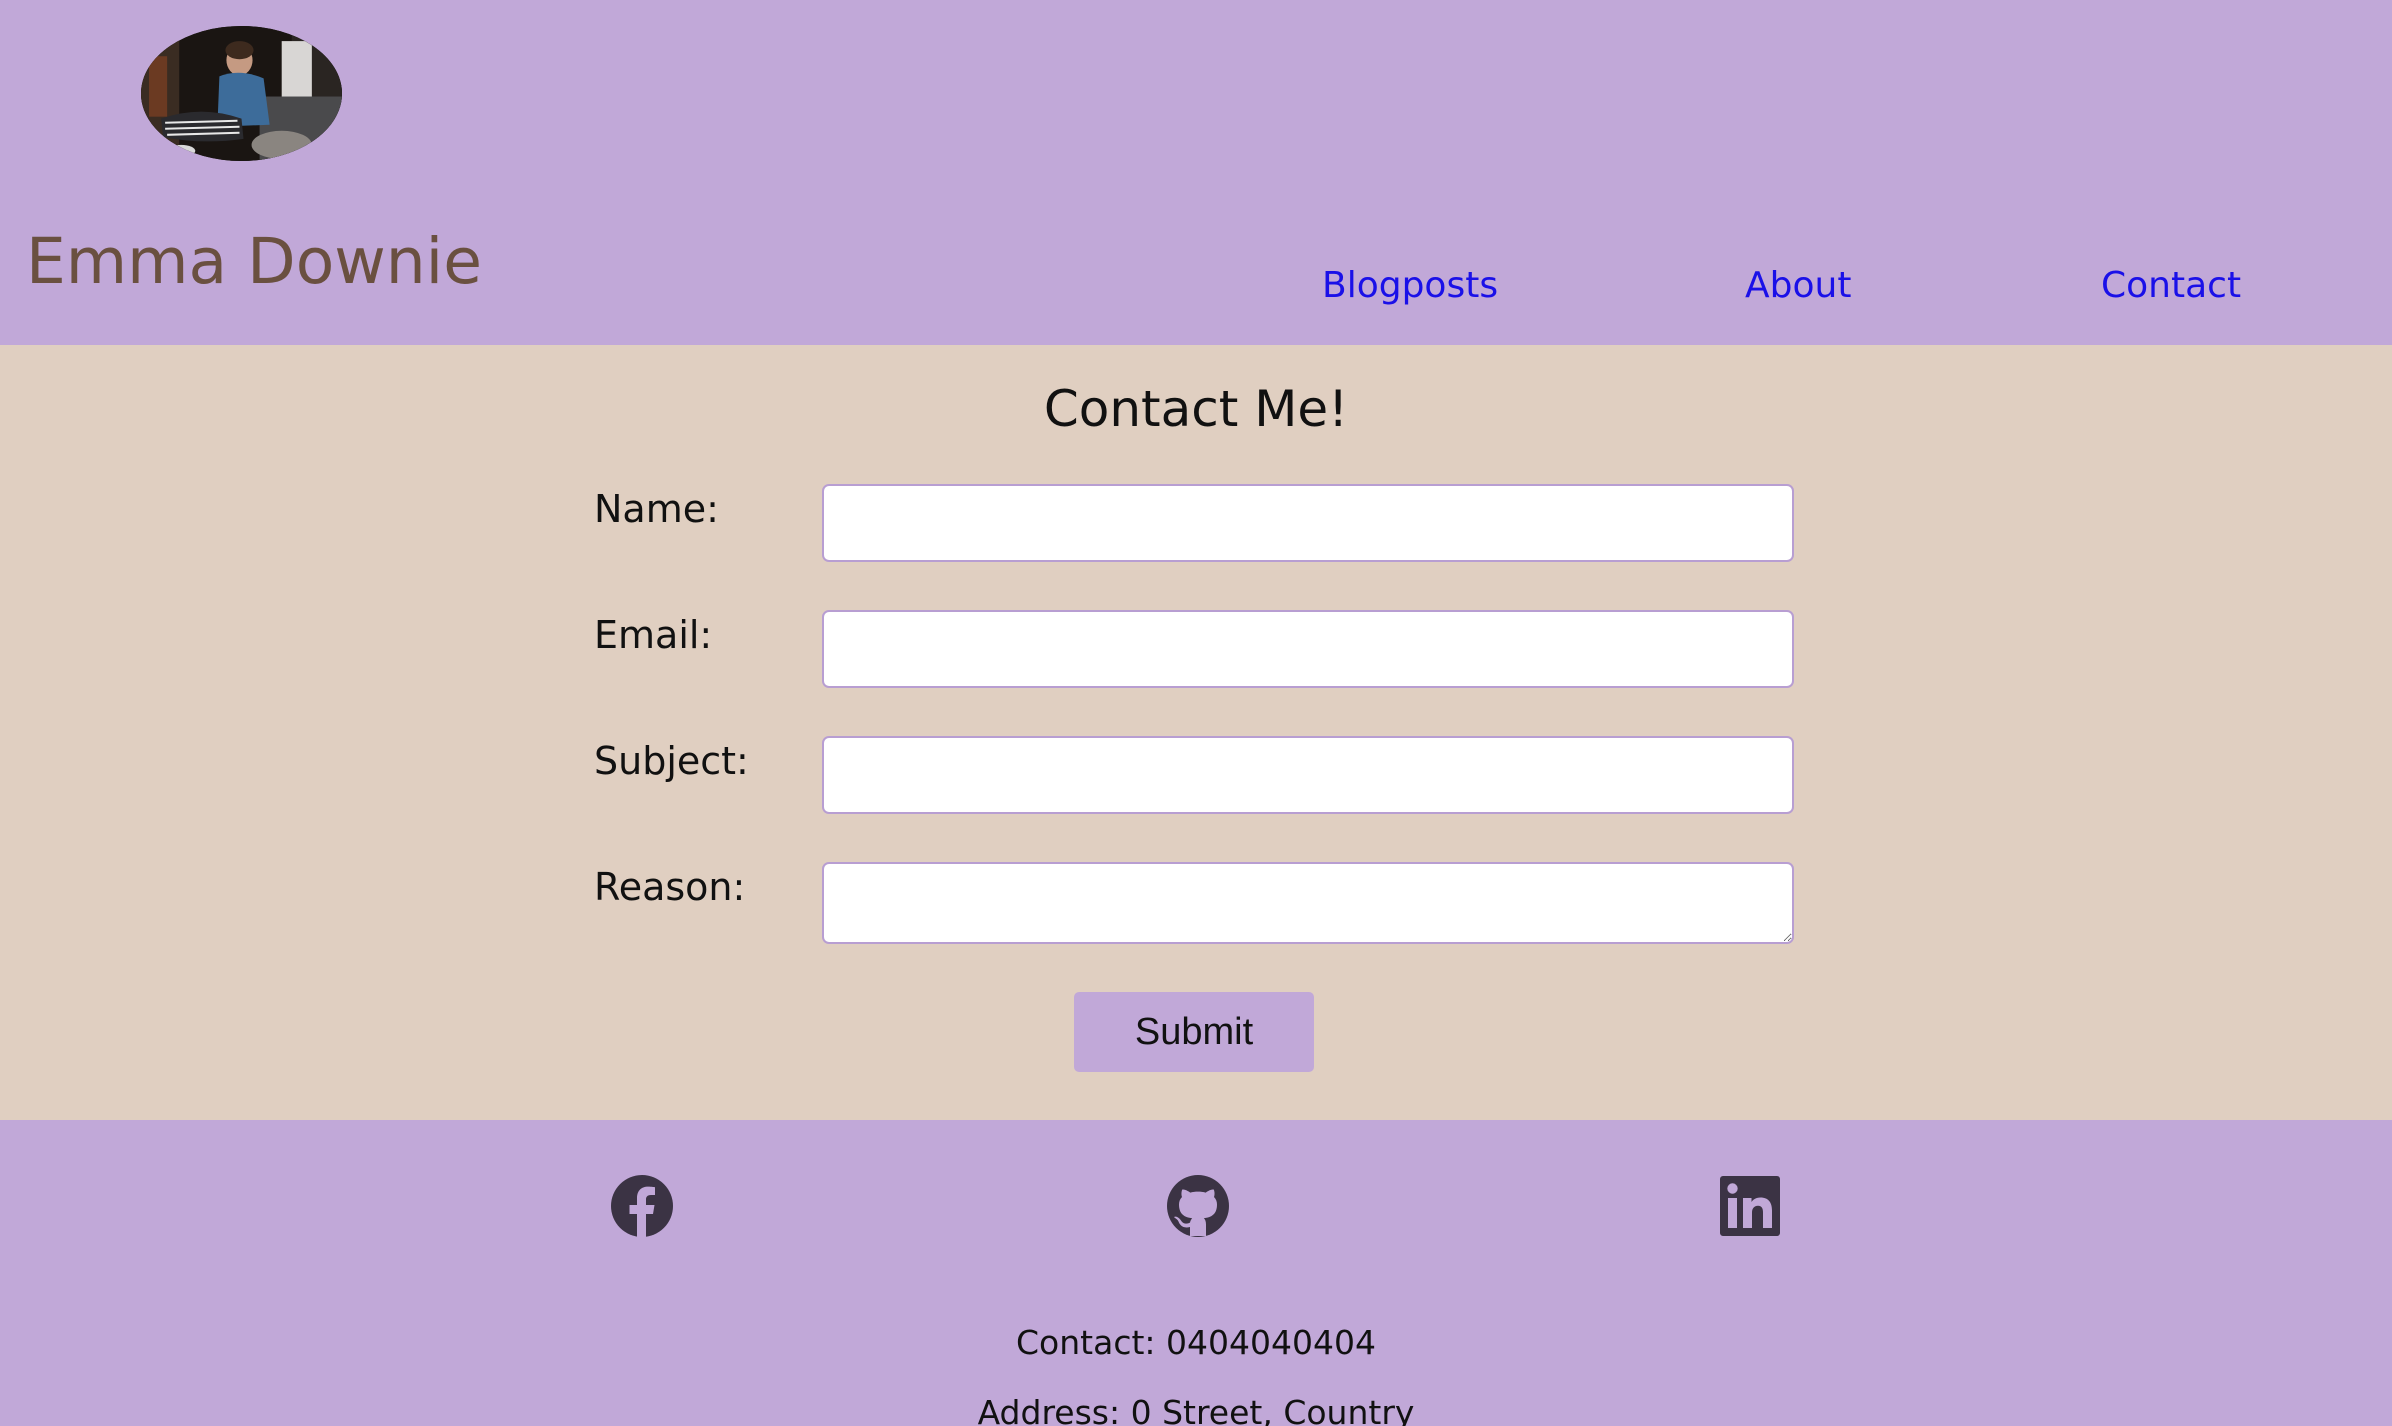 The image size is (2392, 1426). What do you see at coordinates (1308, 775) in the screenshot?
I see `subject-field` at bounding box center [1308, 775].